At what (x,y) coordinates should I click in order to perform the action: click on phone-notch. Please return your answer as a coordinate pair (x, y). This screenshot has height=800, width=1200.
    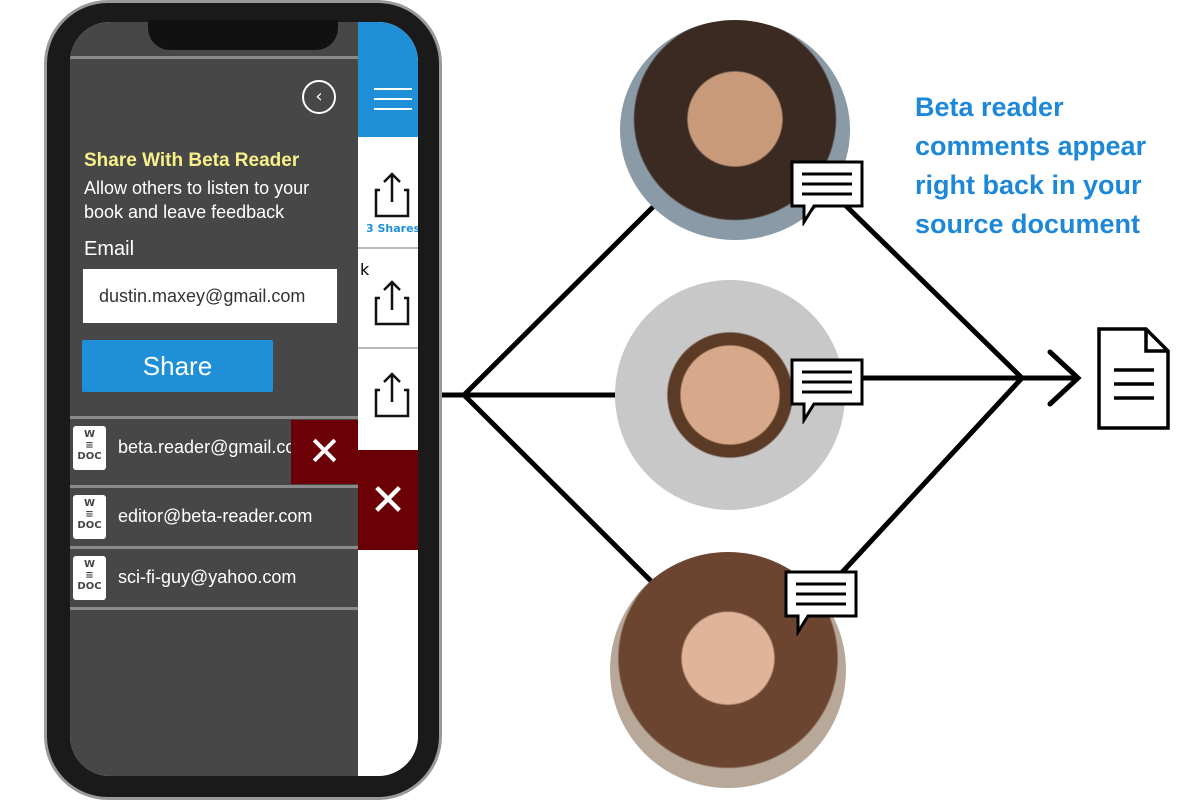
    Looking at the image, I should click on (243, 35).